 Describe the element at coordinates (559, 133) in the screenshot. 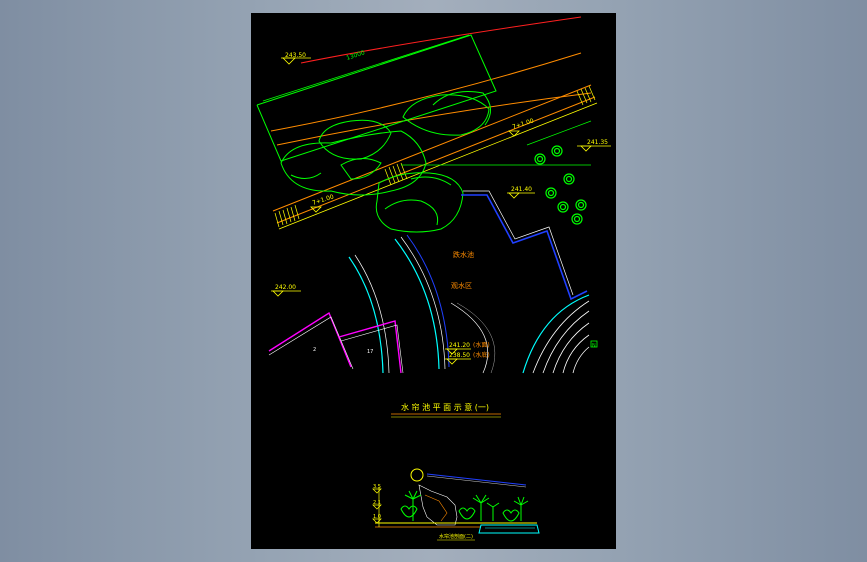

I see `planting-boundary` at that location.